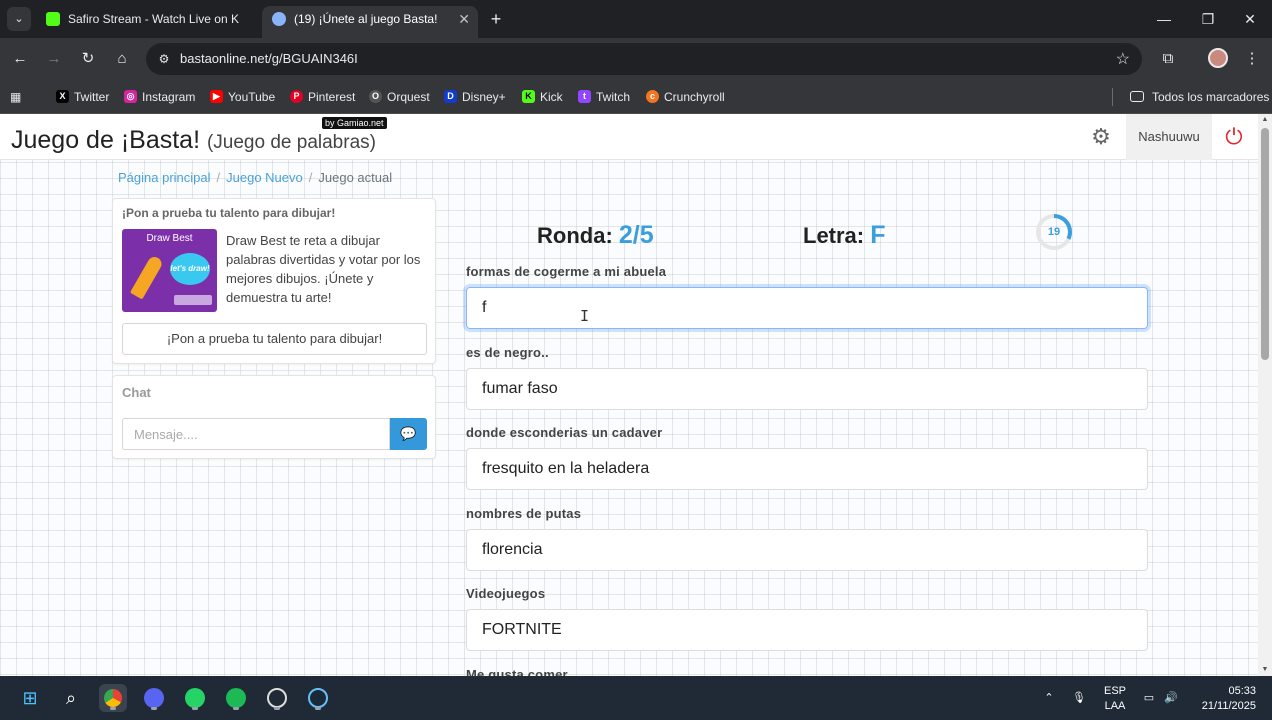 The height and width of the screenshot is (720, 1272). What do you see at coordinates (256, 434) in the screenshot?
I see `chat-message-input` at bounding box center [256, 434].